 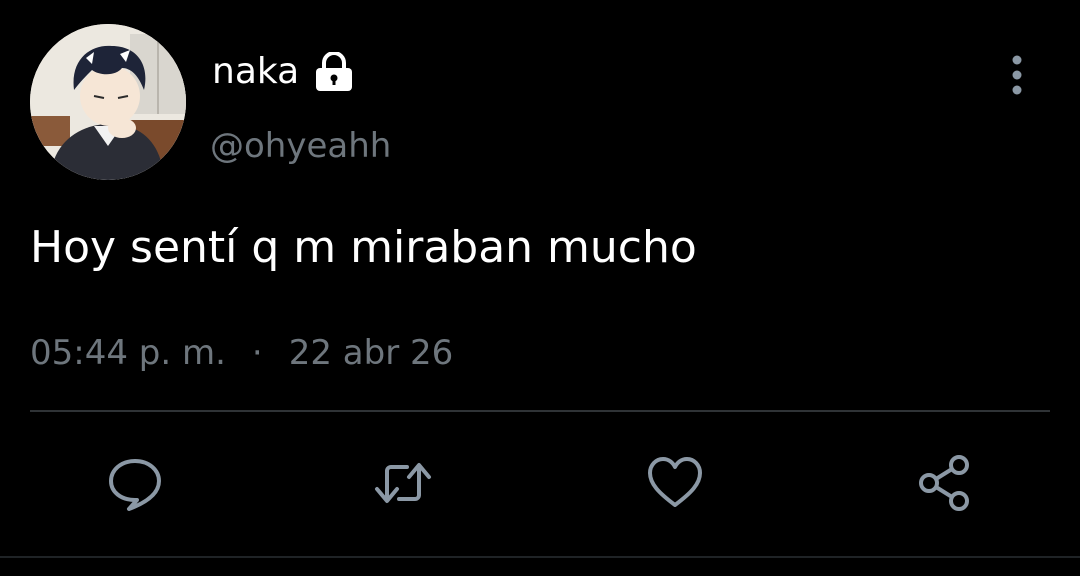 I want to click on retweet-button, so click(x=403, y=485).